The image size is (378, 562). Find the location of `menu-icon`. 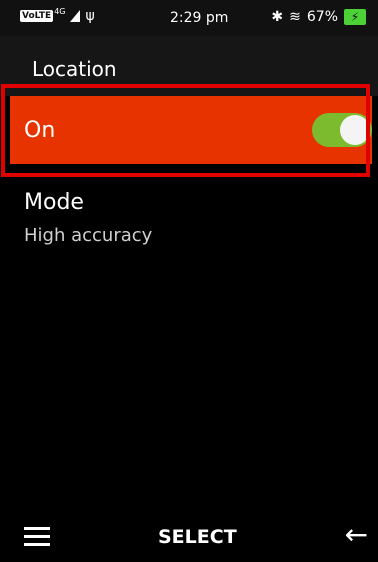

menu-icon is located at coordinates (37, 537).